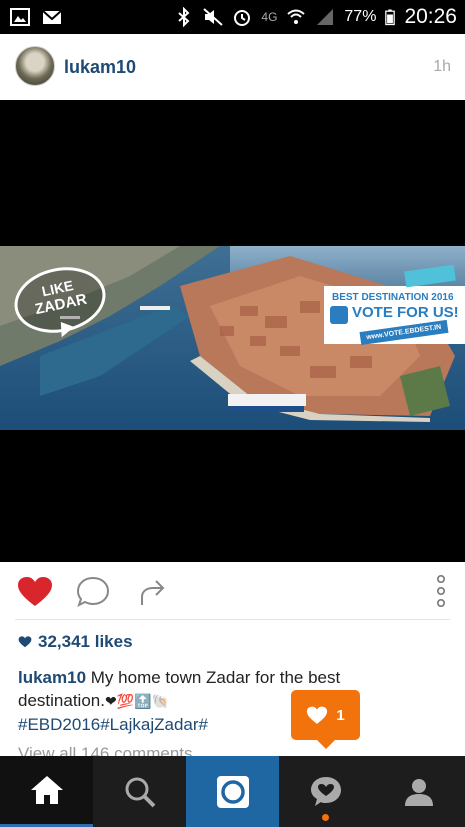  Describe the element at coordinates (339, 315) in the screenshot. I see `thumbs-up-icon` at that location.